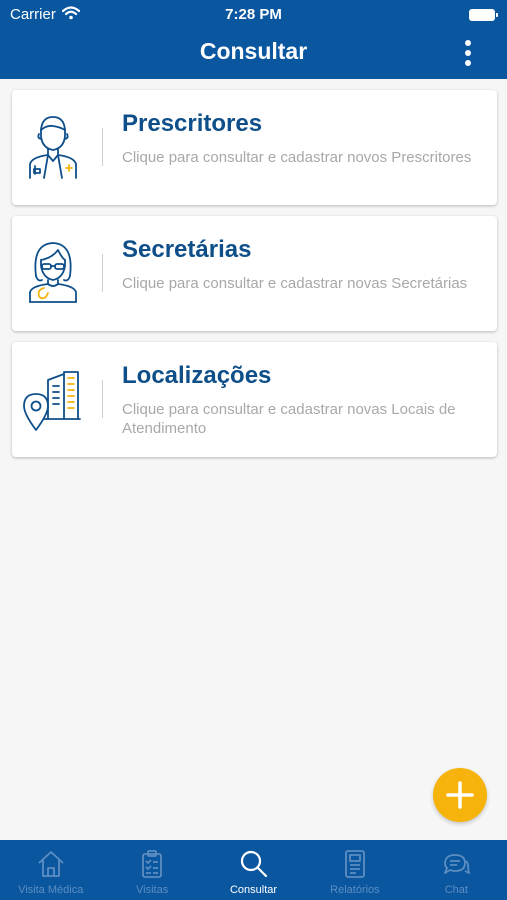 This screenshot has height=900, width=507. I want to click on tab-visitas: Visitas, so click(151, 870).